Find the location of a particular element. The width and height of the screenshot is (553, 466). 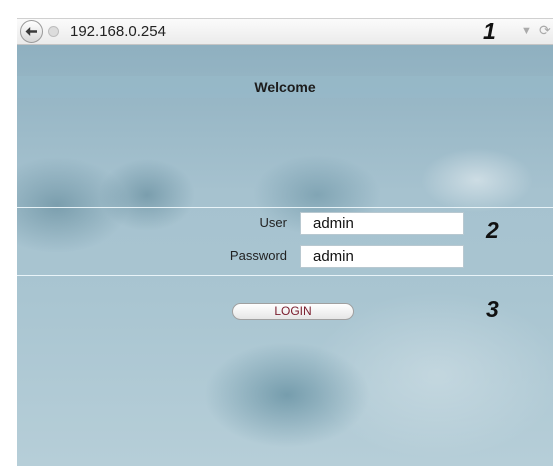

password-label: Password is located at coordinates (258, 255).